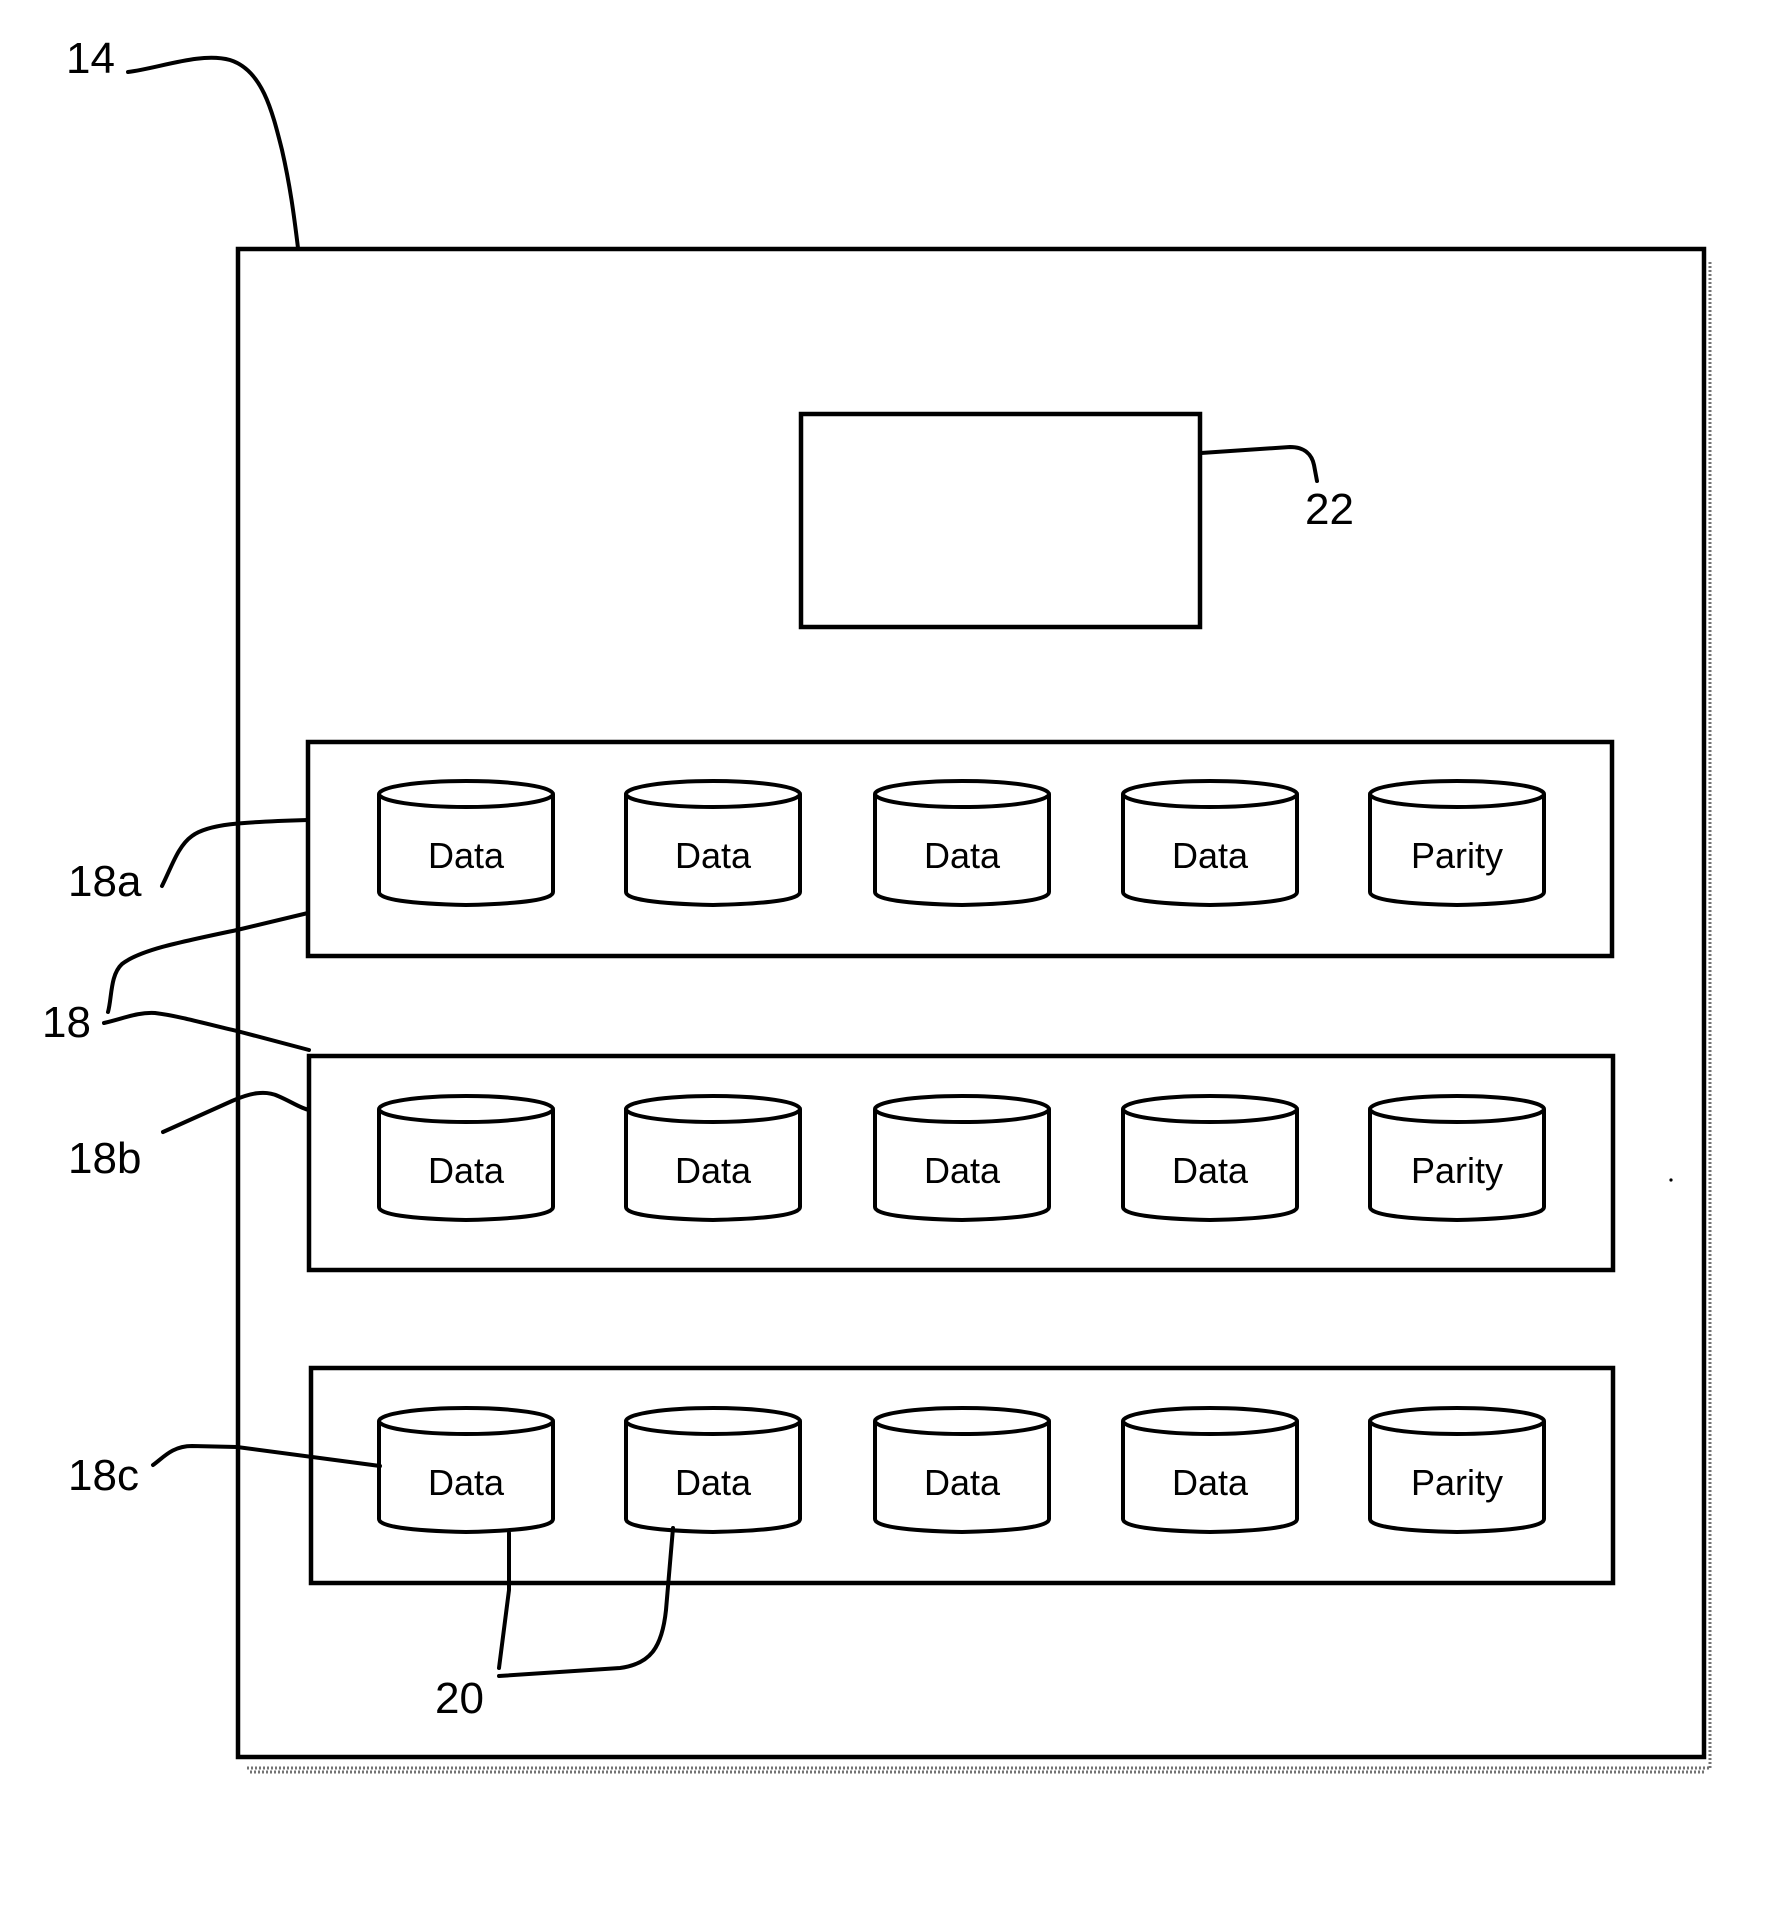  I want to click on disk-group-18a: Data Data Data Data Parity, so click(961, 843).